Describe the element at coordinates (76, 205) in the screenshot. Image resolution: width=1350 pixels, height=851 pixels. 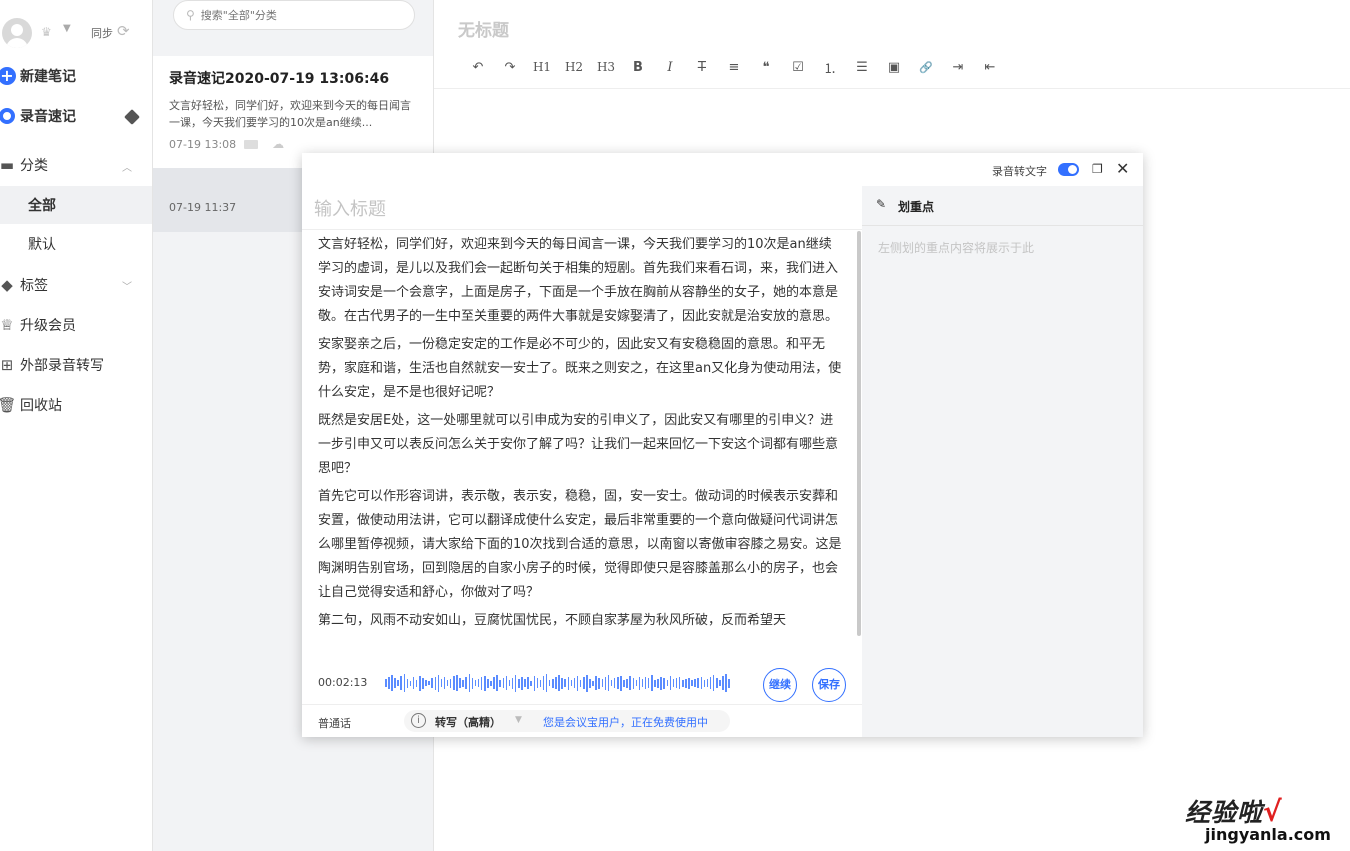
I see `sidebar-item-all: 全部` at that location.